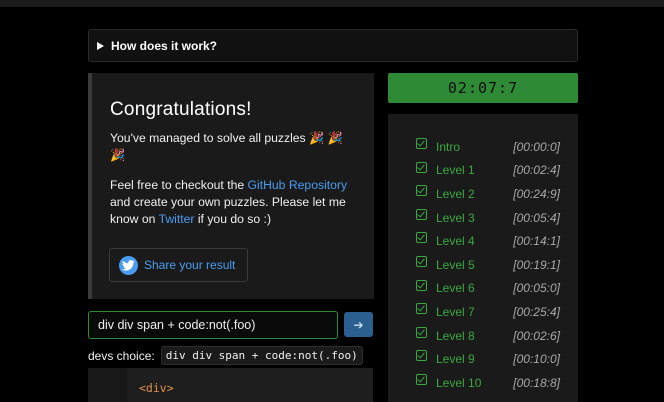  Describe the element at coordinates (455, 359) in the screenshot. I see `level-name: Level 9` at that location.